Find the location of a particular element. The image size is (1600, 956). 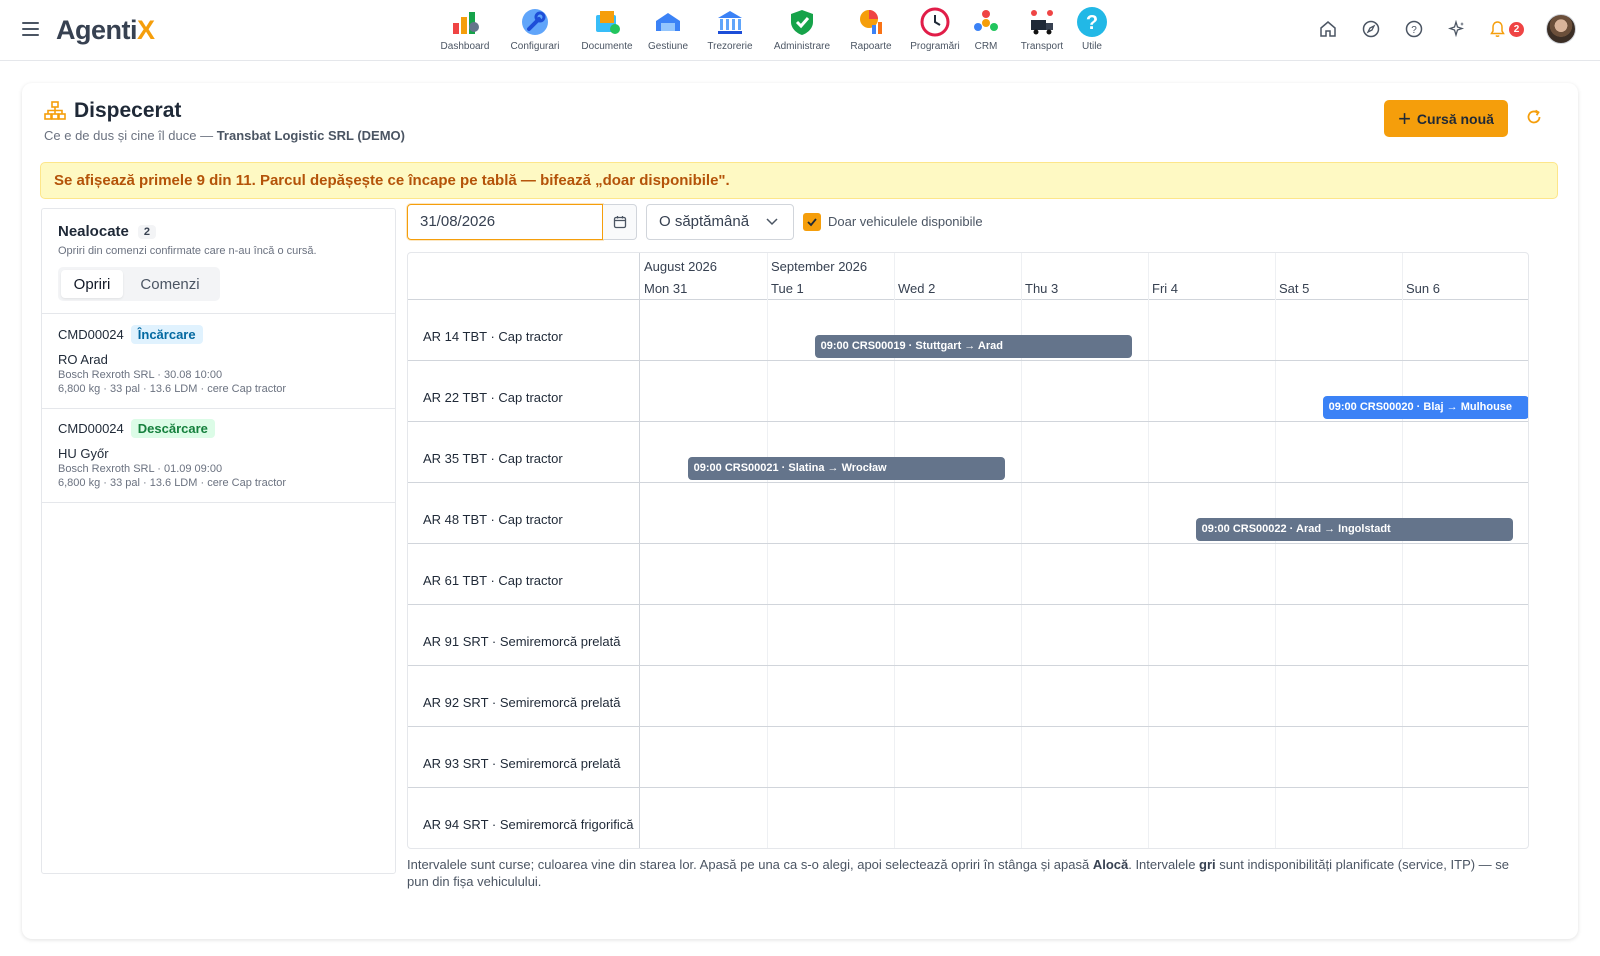

dashboard-icon is located at coordinates (465, 22).